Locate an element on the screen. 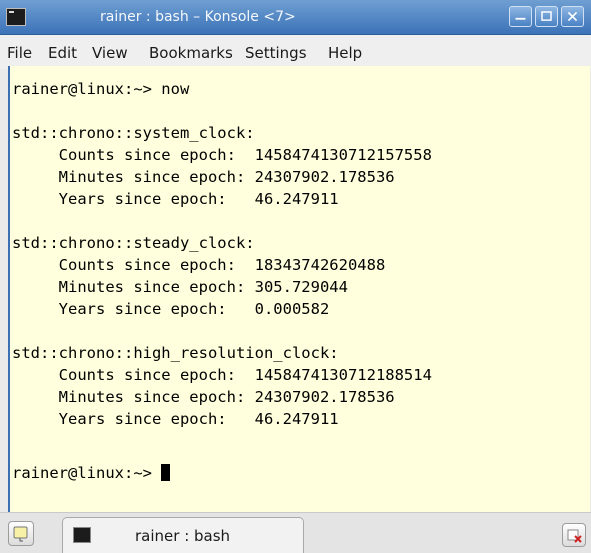  maximize-icon is located at coordinates (546, 16).